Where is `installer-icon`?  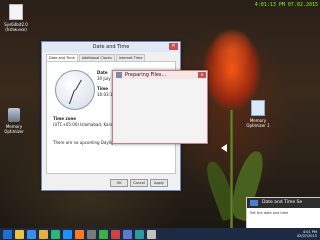 installer-icon is located at coordinates (119, 75).